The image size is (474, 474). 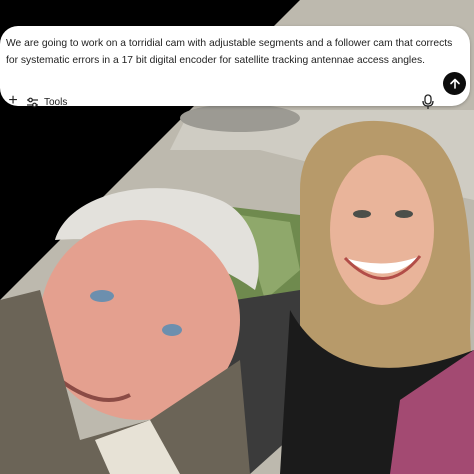 I want to click on tools-button: Tools, so click(x=47, y=102).